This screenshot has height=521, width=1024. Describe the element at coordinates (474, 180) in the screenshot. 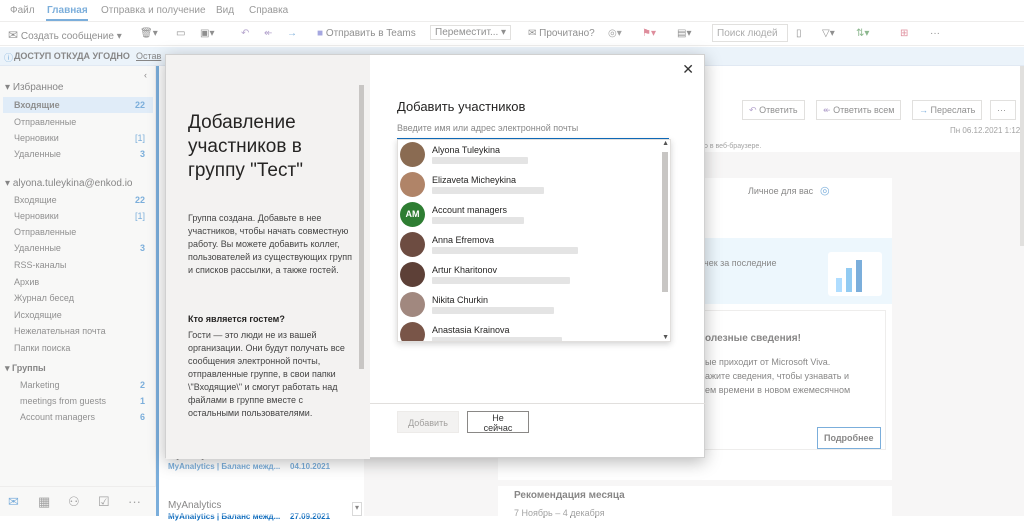

I see `person-name: Elizaveta Micheykina` at that location.